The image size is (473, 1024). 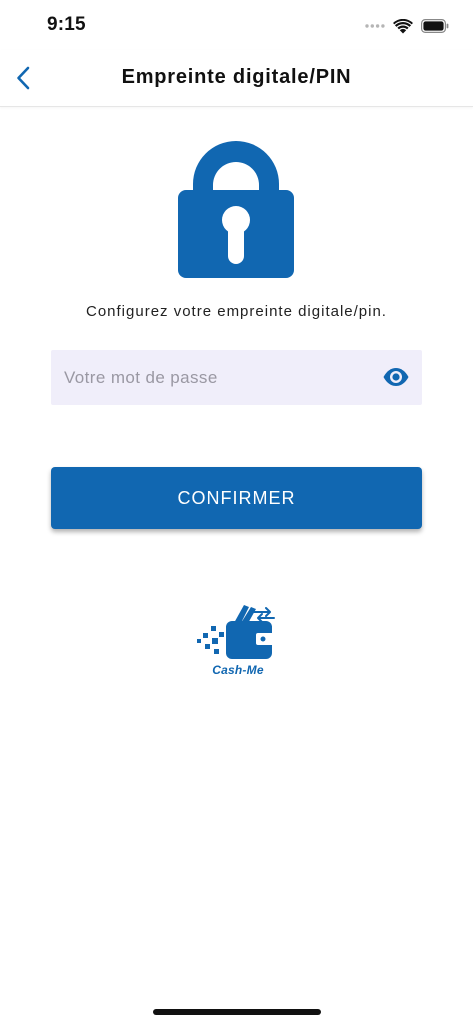 I want to click on nav-bar: Empreinte digitale/PIN, so click(x=236, y=78).